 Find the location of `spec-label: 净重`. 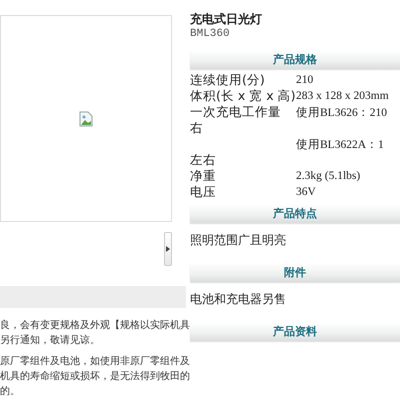

spec-label: 净重 is located at coordinates (203, 175).